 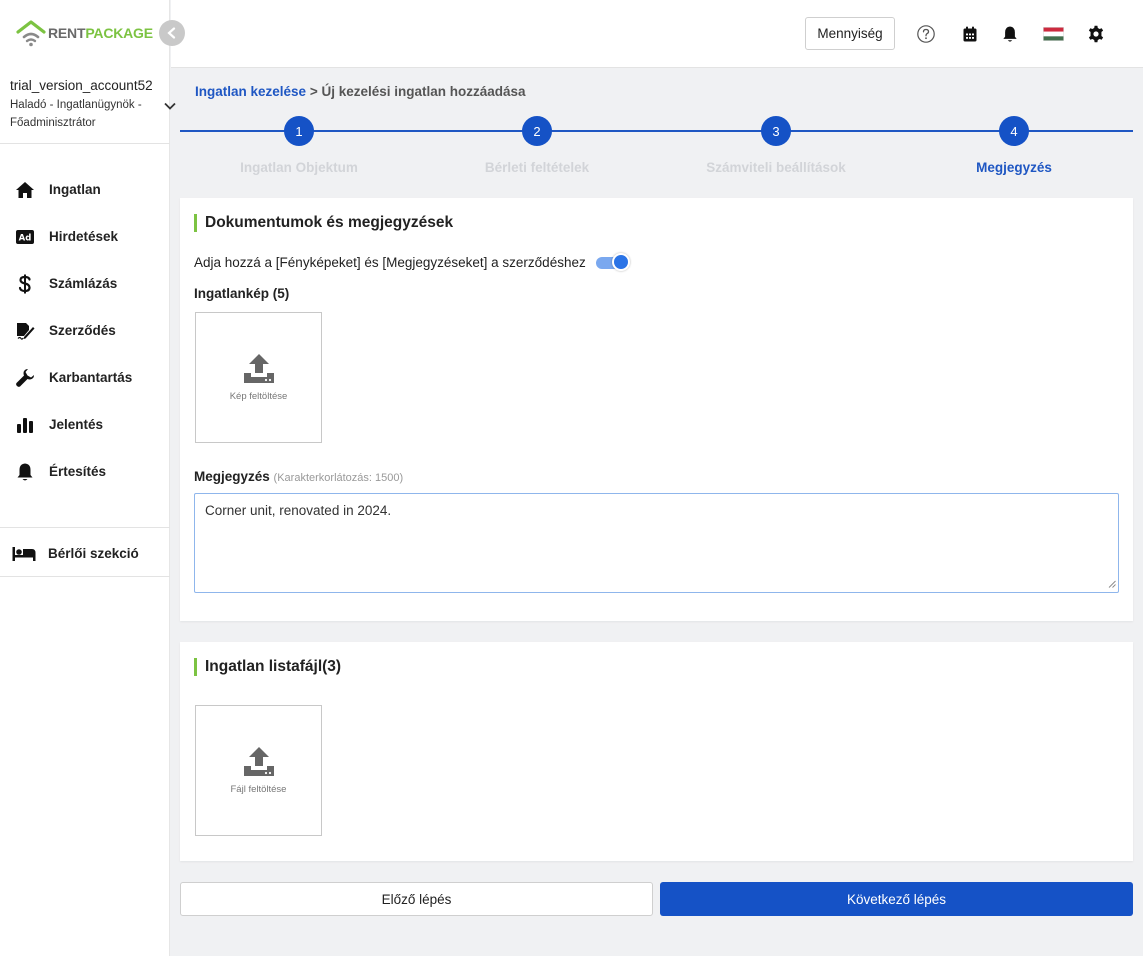 I want to click on listing-file-card-title: Ingatlan listafájl(3), so click(x=267, y=667).